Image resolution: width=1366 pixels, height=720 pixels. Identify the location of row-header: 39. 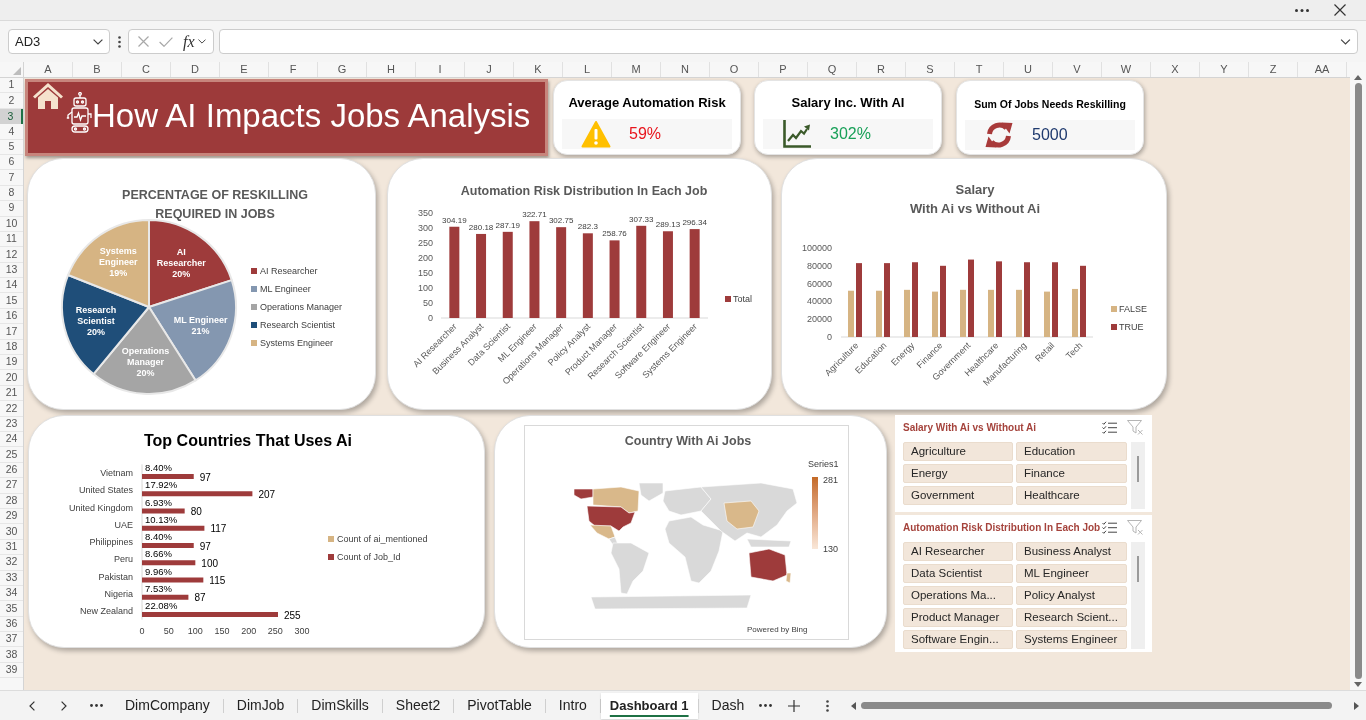
(11, 670).